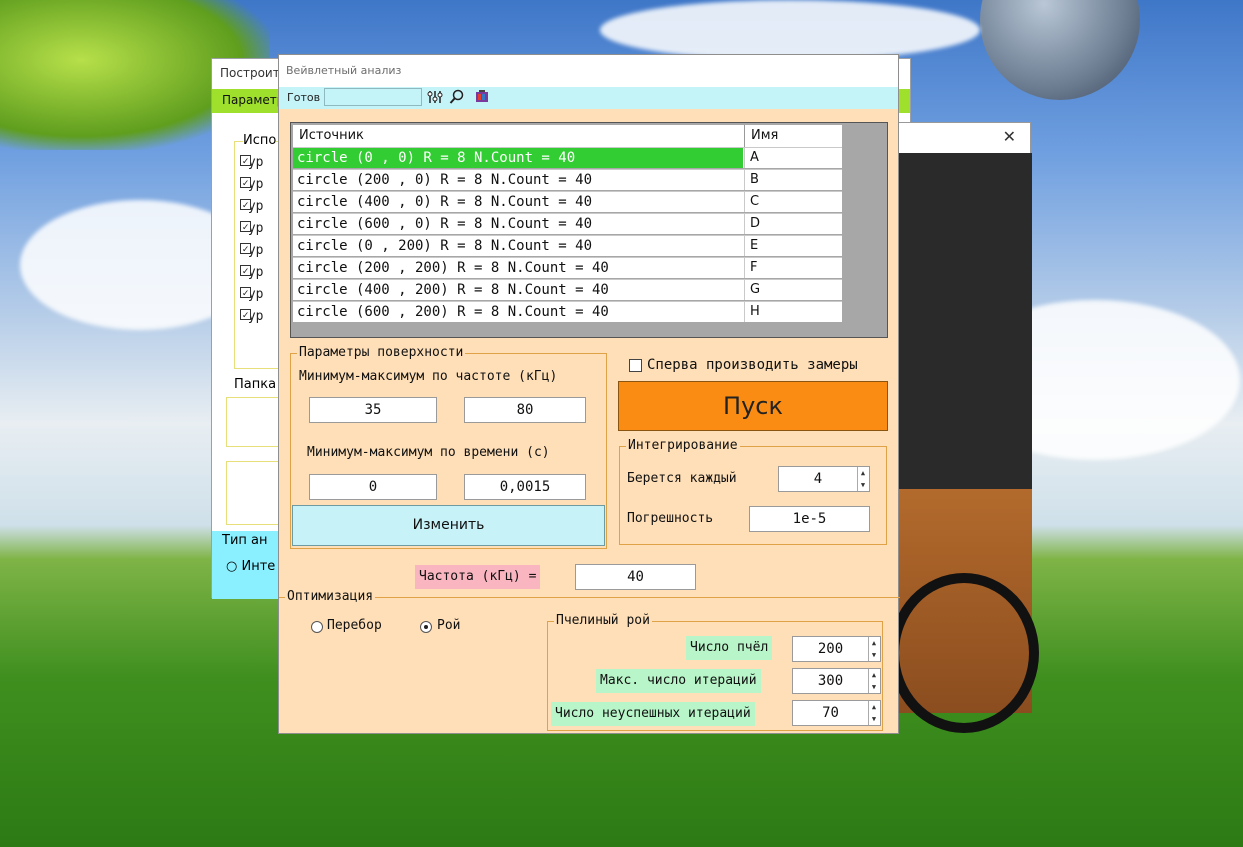 This screenshot has width=1243, height=847. I want to click on folder-box, so click(253, 422).